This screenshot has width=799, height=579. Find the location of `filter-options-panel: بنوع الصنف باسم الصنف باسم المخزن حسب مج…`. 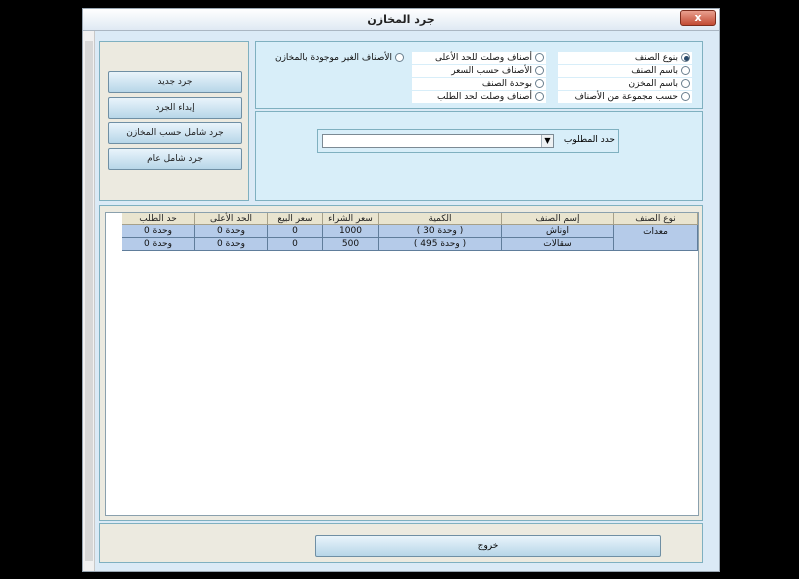

filter-options-panel: بنوع الصنف باسم الصنف باسم المخزن حسب مج… is located at coordinates (479, 75).